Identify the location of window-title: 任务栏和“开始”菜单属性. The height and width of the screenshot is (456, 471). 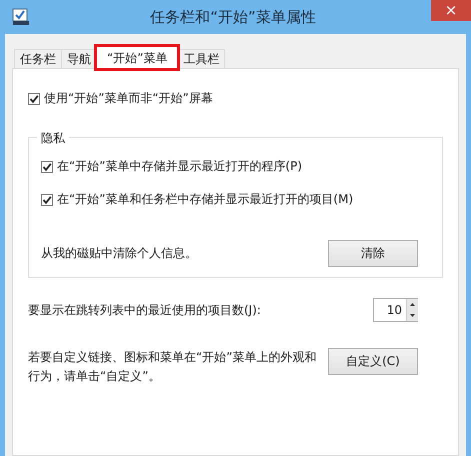
(233, 17).